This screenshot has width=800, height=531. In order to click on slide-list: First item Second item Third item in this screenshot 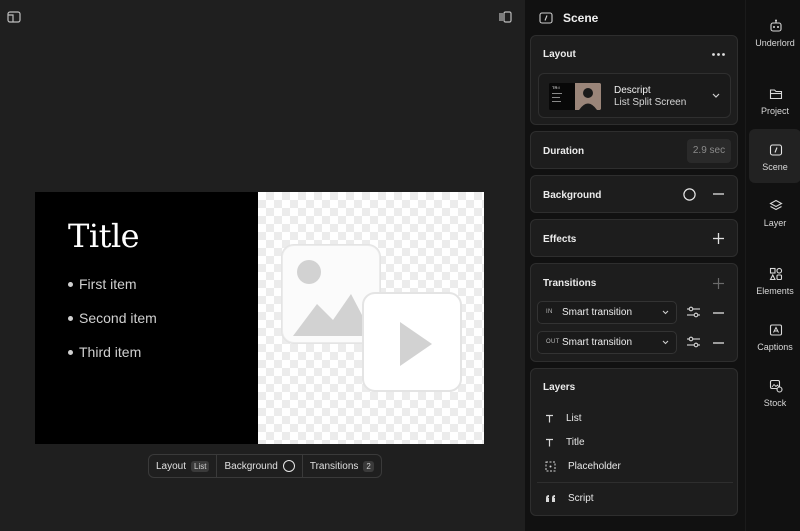, I will do `click(112, 325)`.